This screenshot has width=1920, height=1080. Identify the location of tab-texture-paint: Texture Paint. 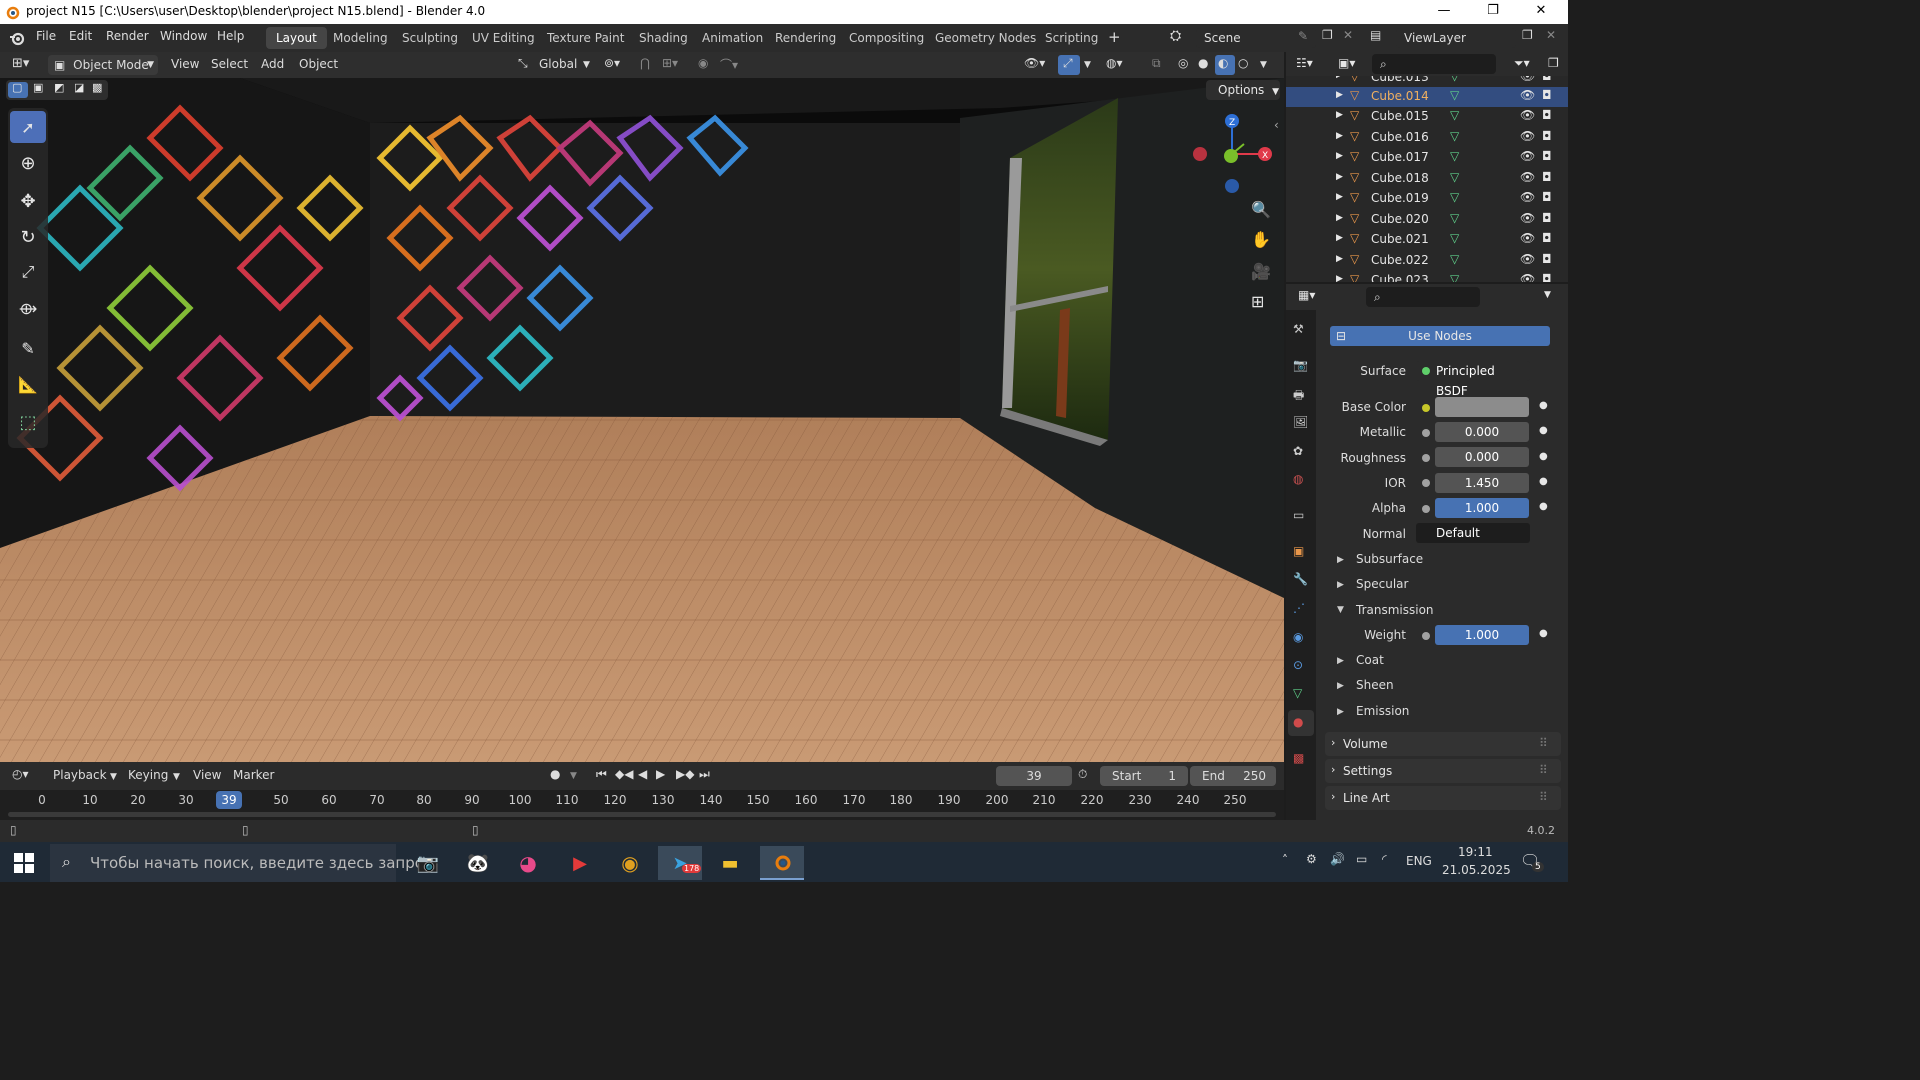
(585, 38).